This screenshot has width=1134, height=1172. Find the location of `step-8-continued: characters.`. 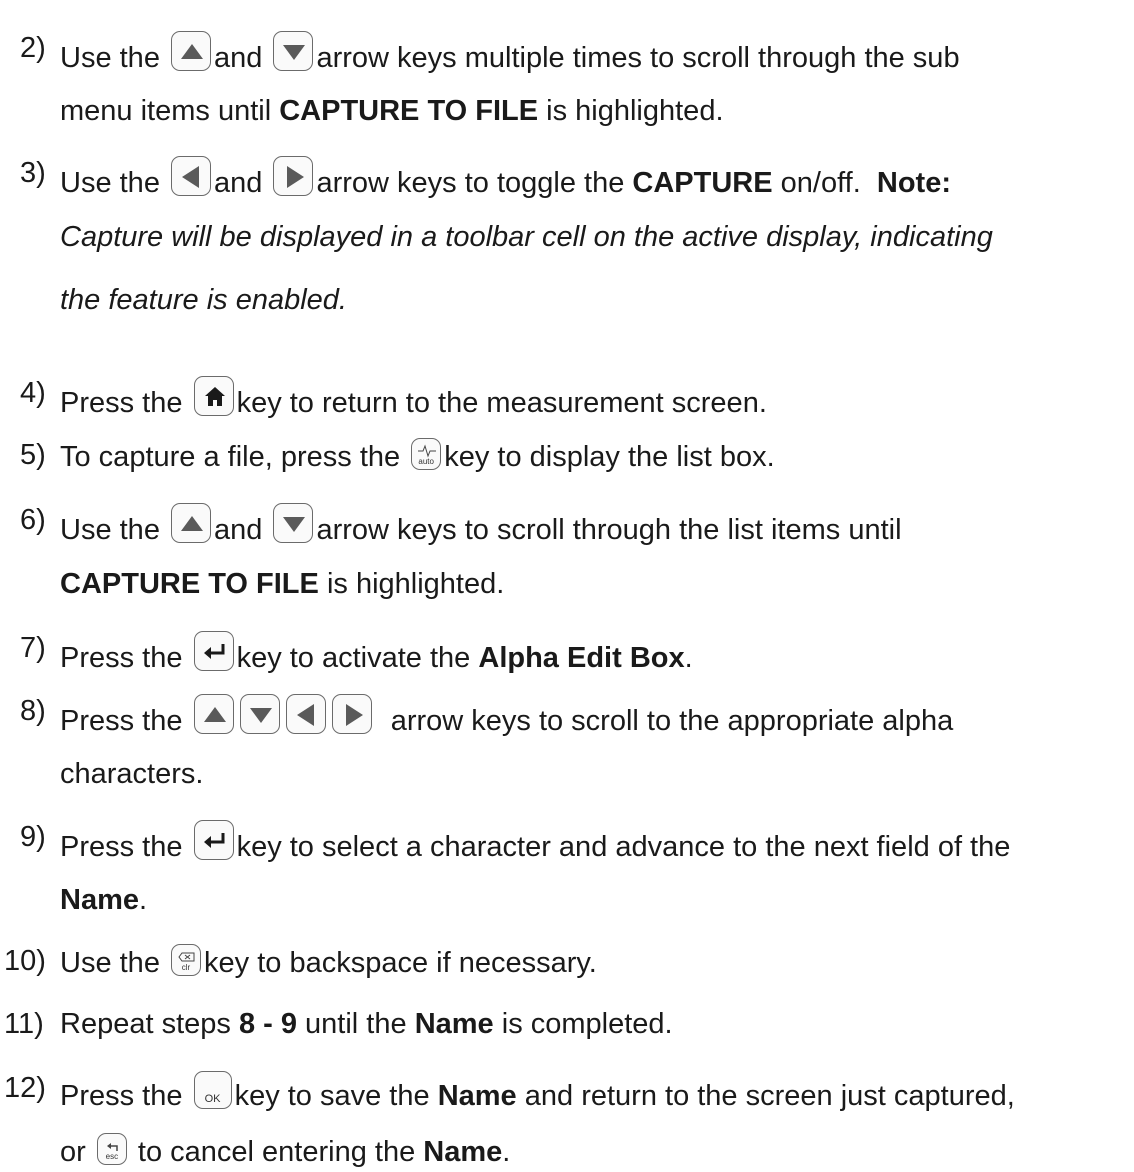

step-8-continued: characters. is located at coordinates (132, 774).